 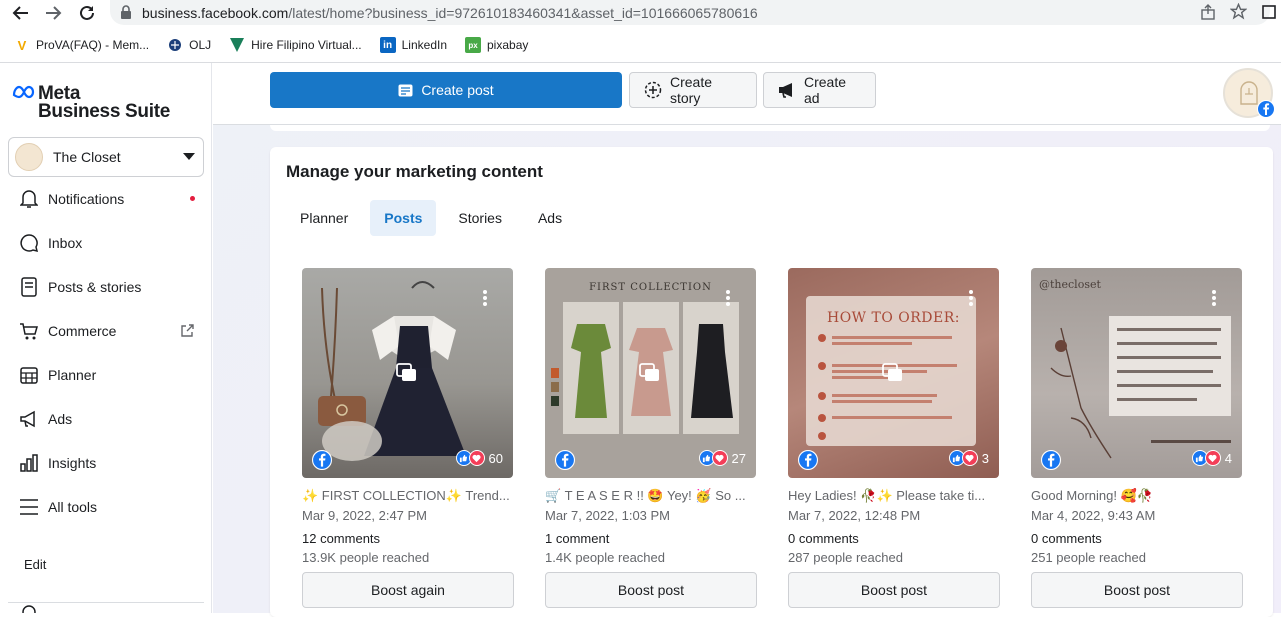 I want to click on create-ad-button: Create ad, so click(x=819, y=90).